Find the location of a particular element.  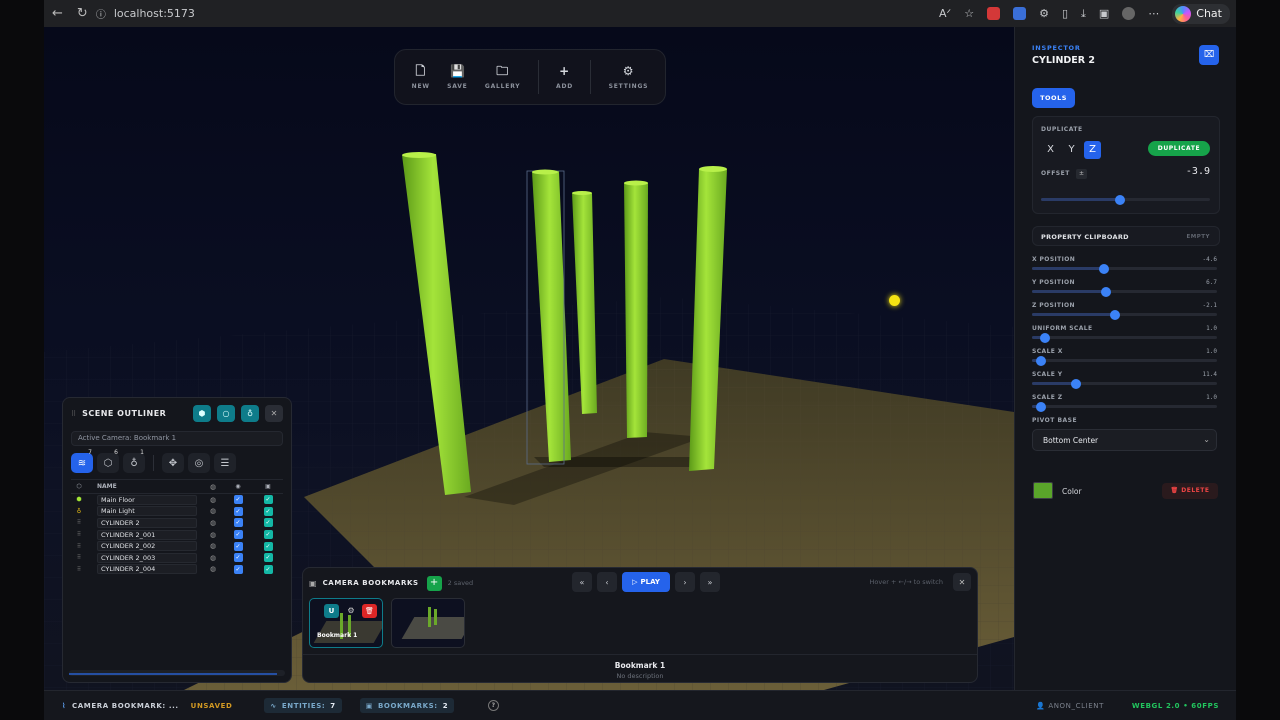

address-bar: ⓘ localhost:5173 is located at coordinates (145, 13).